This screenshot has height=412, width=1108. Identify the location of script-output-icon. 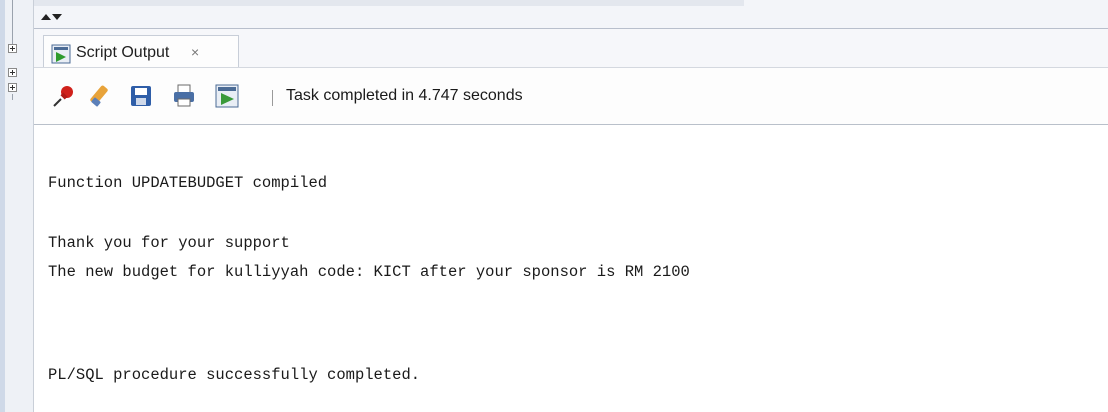
(61, 56).